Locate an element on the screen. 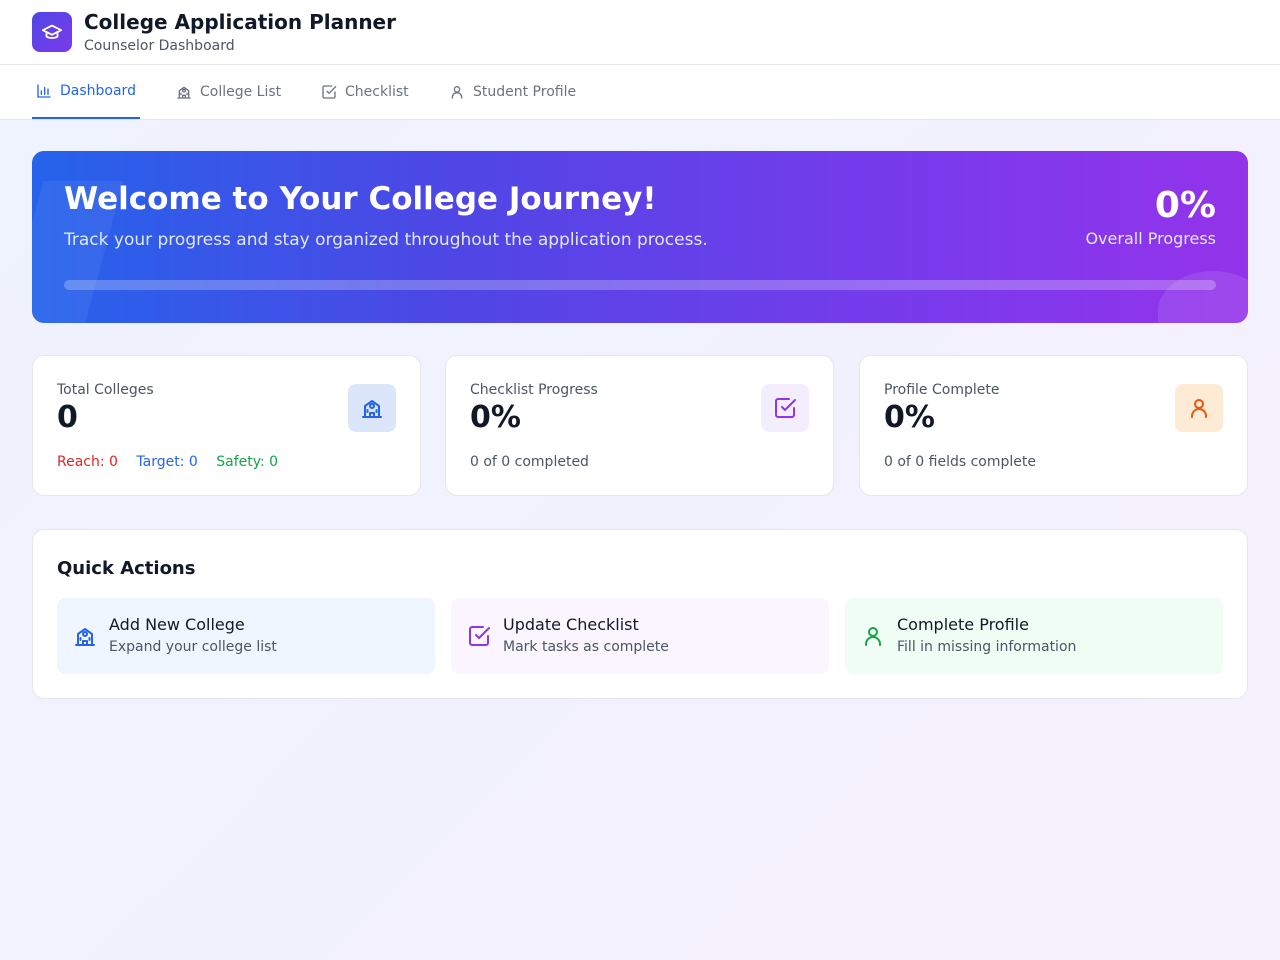  target-count: Target: 0 is located at coordinates (167, 462).